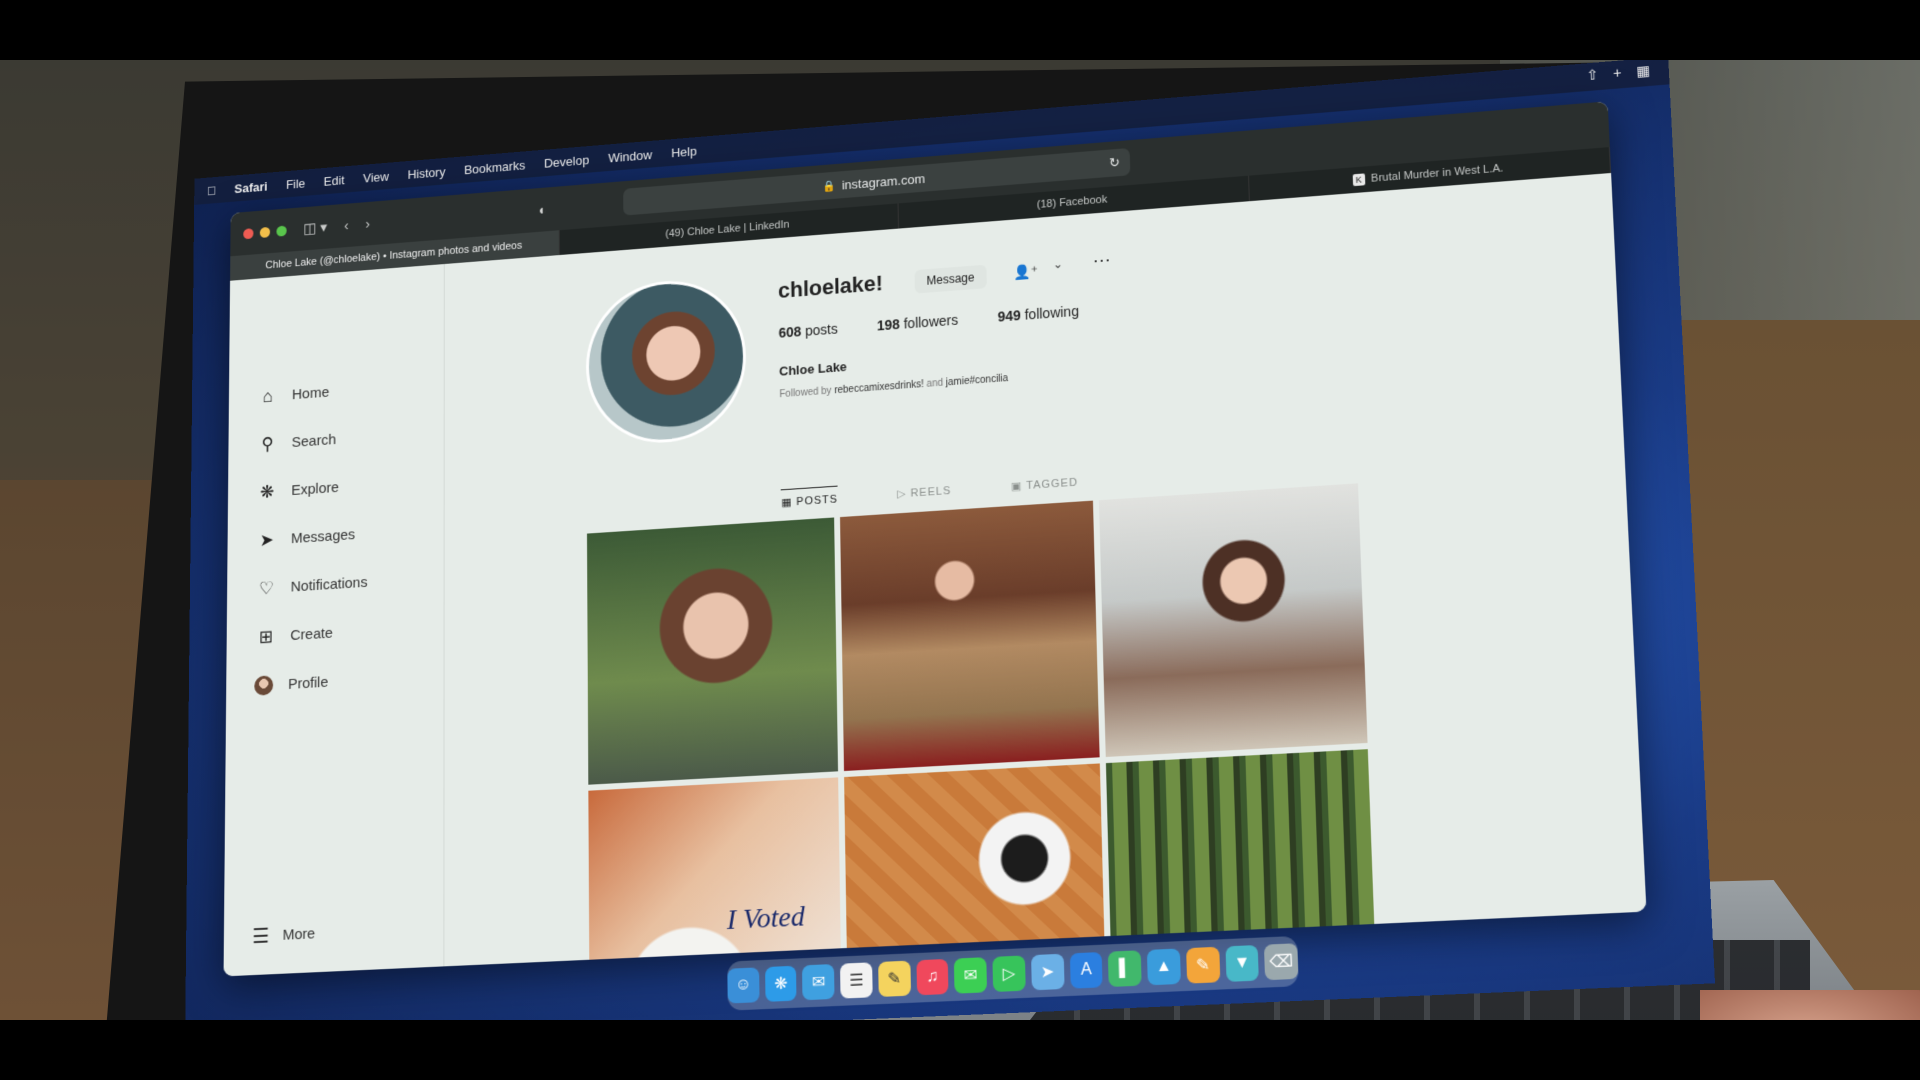 The width and height of the screenshot is (1920, 1080). What do you see at coordinates (666, 361) in the screenshot?
I see `profile-picture` at bounding box center [666, 361].